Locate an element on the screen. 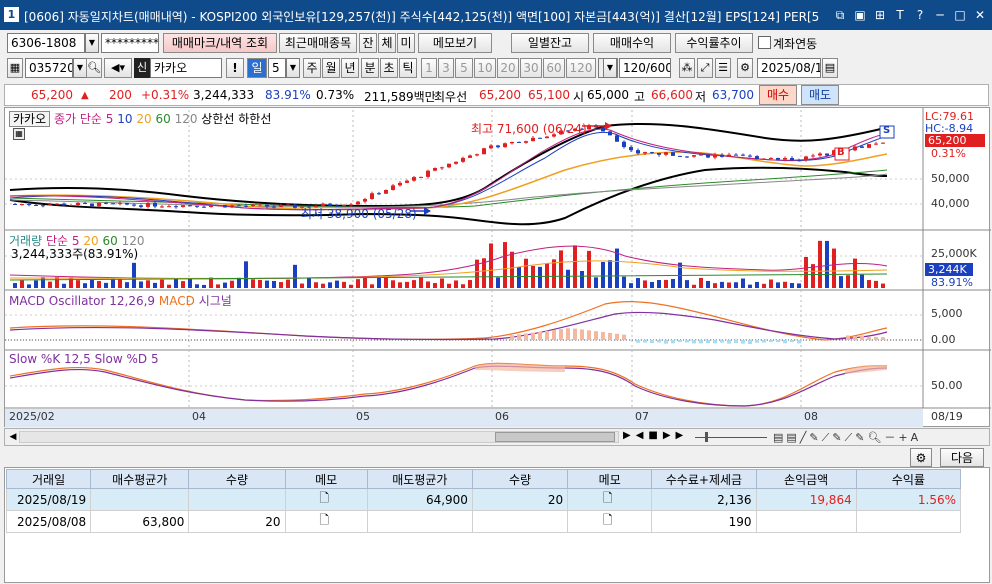 Image resolution: width=992 pixels, height=584 pixels. price-tag: 65,200 is located at coordinates (955, 140).